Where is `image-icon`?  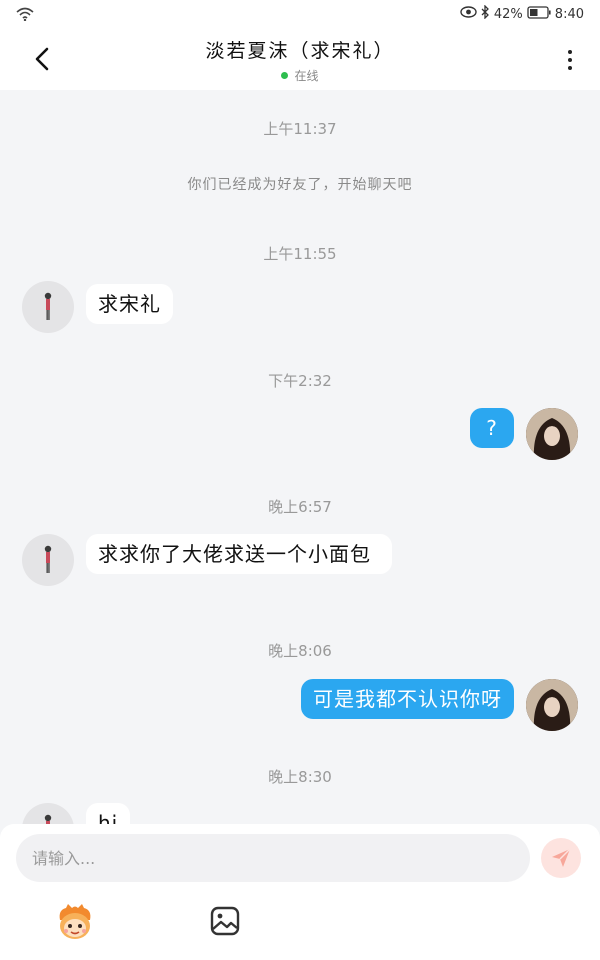 image-icon is located at coordinates (225, 921).